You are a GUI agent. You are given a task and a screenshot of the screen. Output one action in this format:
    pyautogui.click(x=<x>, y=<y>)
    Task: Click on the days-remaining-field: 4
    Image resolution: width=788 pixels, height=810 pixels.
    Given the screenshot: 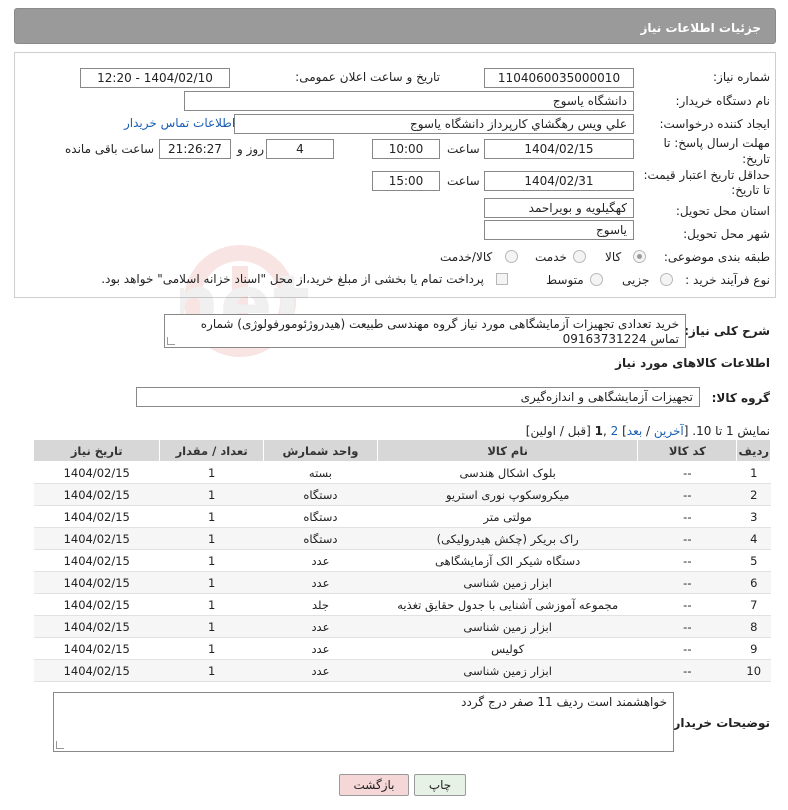 What is the action you would take?
    pyautogui.click(x=300, y=149)
    